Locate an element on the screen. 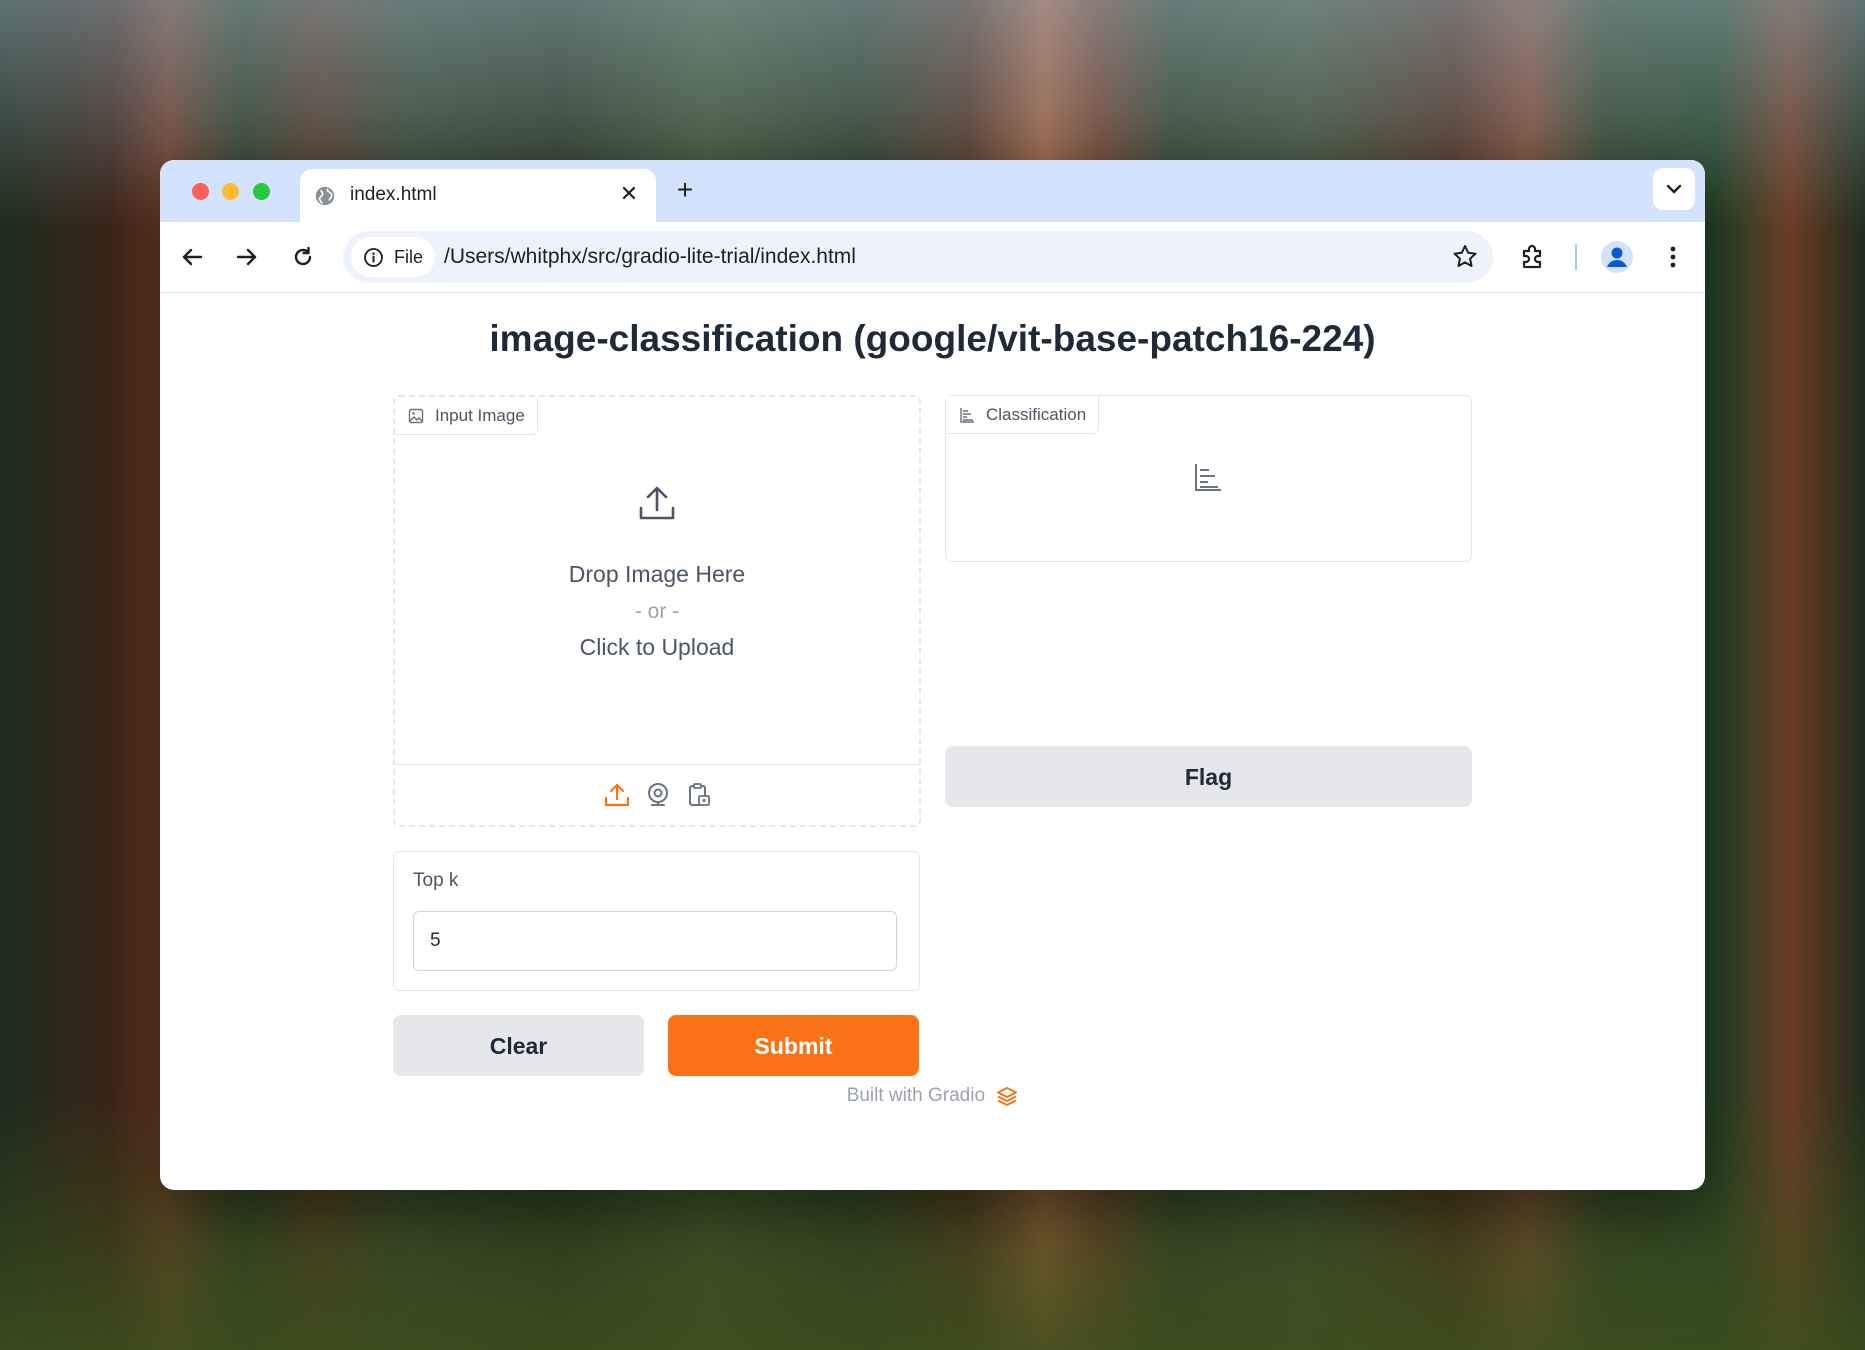 This screenshot has width=1865, height=1350. minimize-window-button is located at coordinates (230, 191).